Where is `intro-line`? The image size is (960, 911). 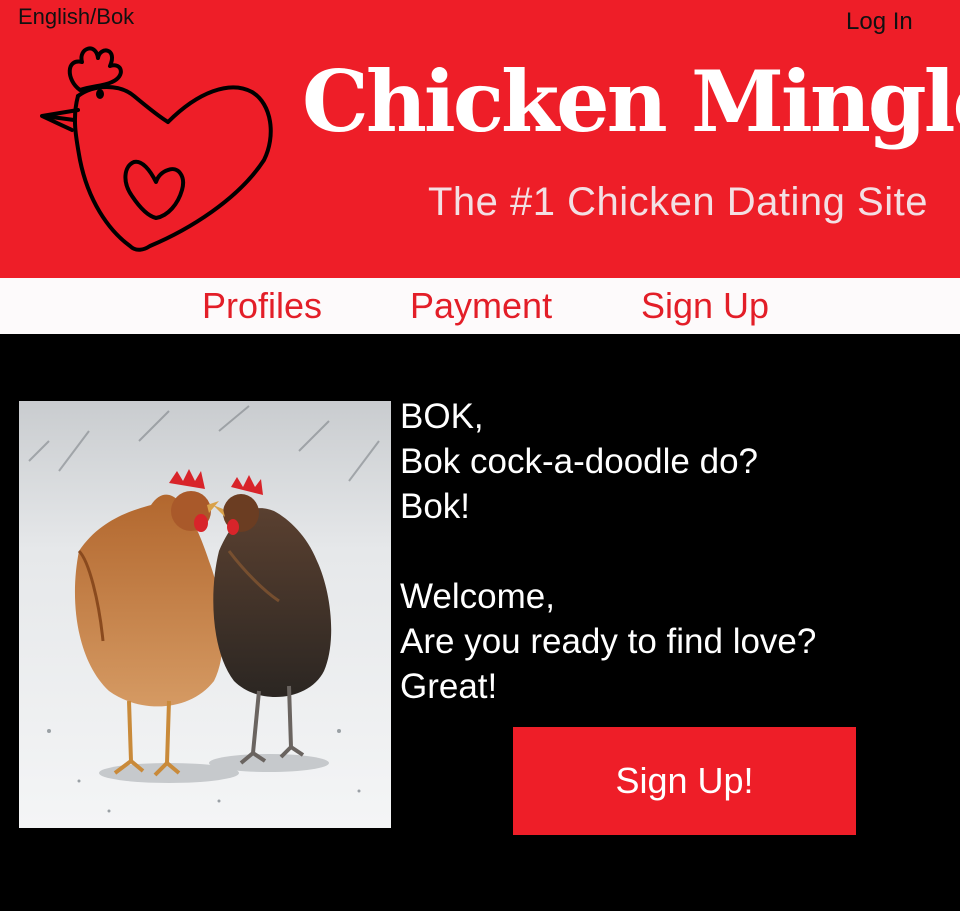 intro-line is located at coordinates (608, 551).